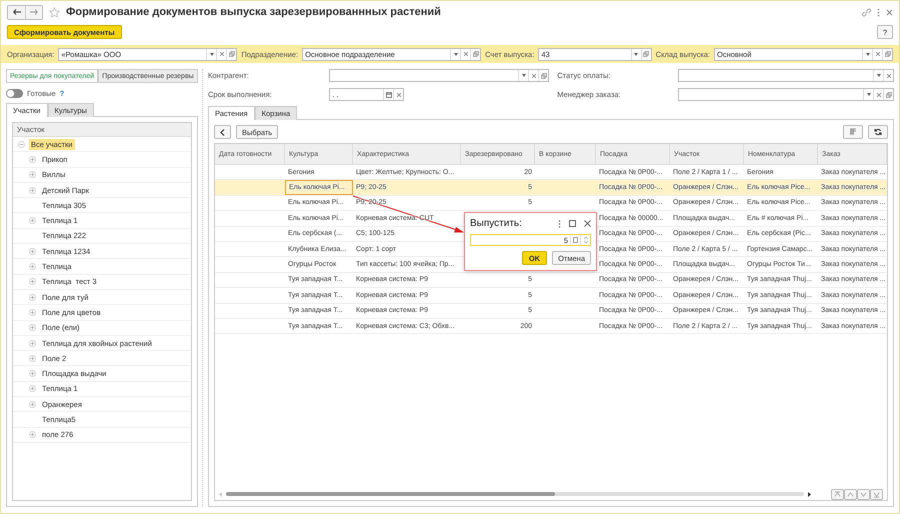  I want to click on refresh-button, so click(878, 132).